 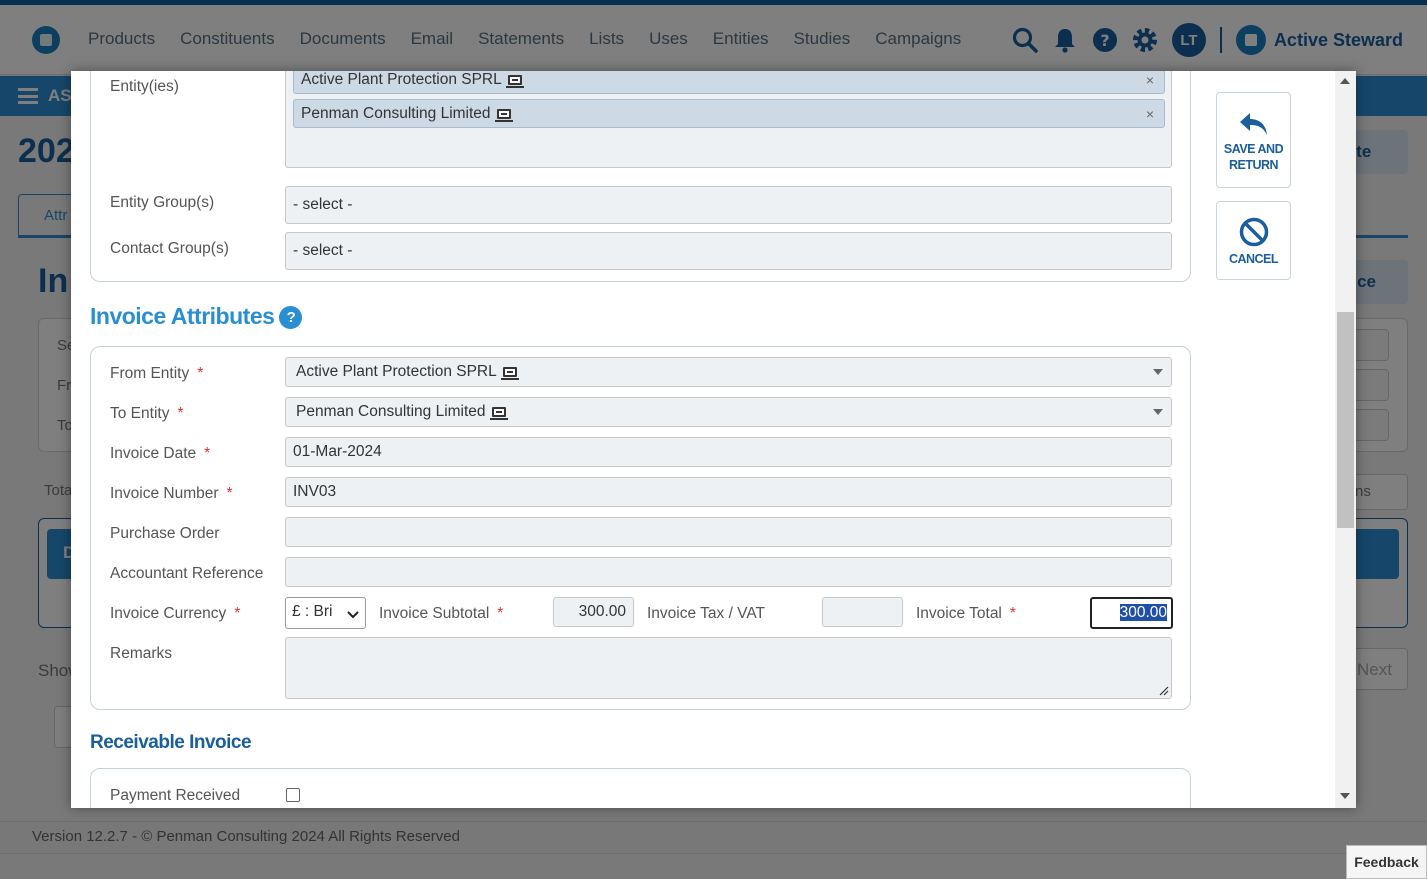 What do you see at coordinates (959, 613) in the screenshot?
I see `invoice-total-label-text: Invoice Total` at bounding box center [959, 613].